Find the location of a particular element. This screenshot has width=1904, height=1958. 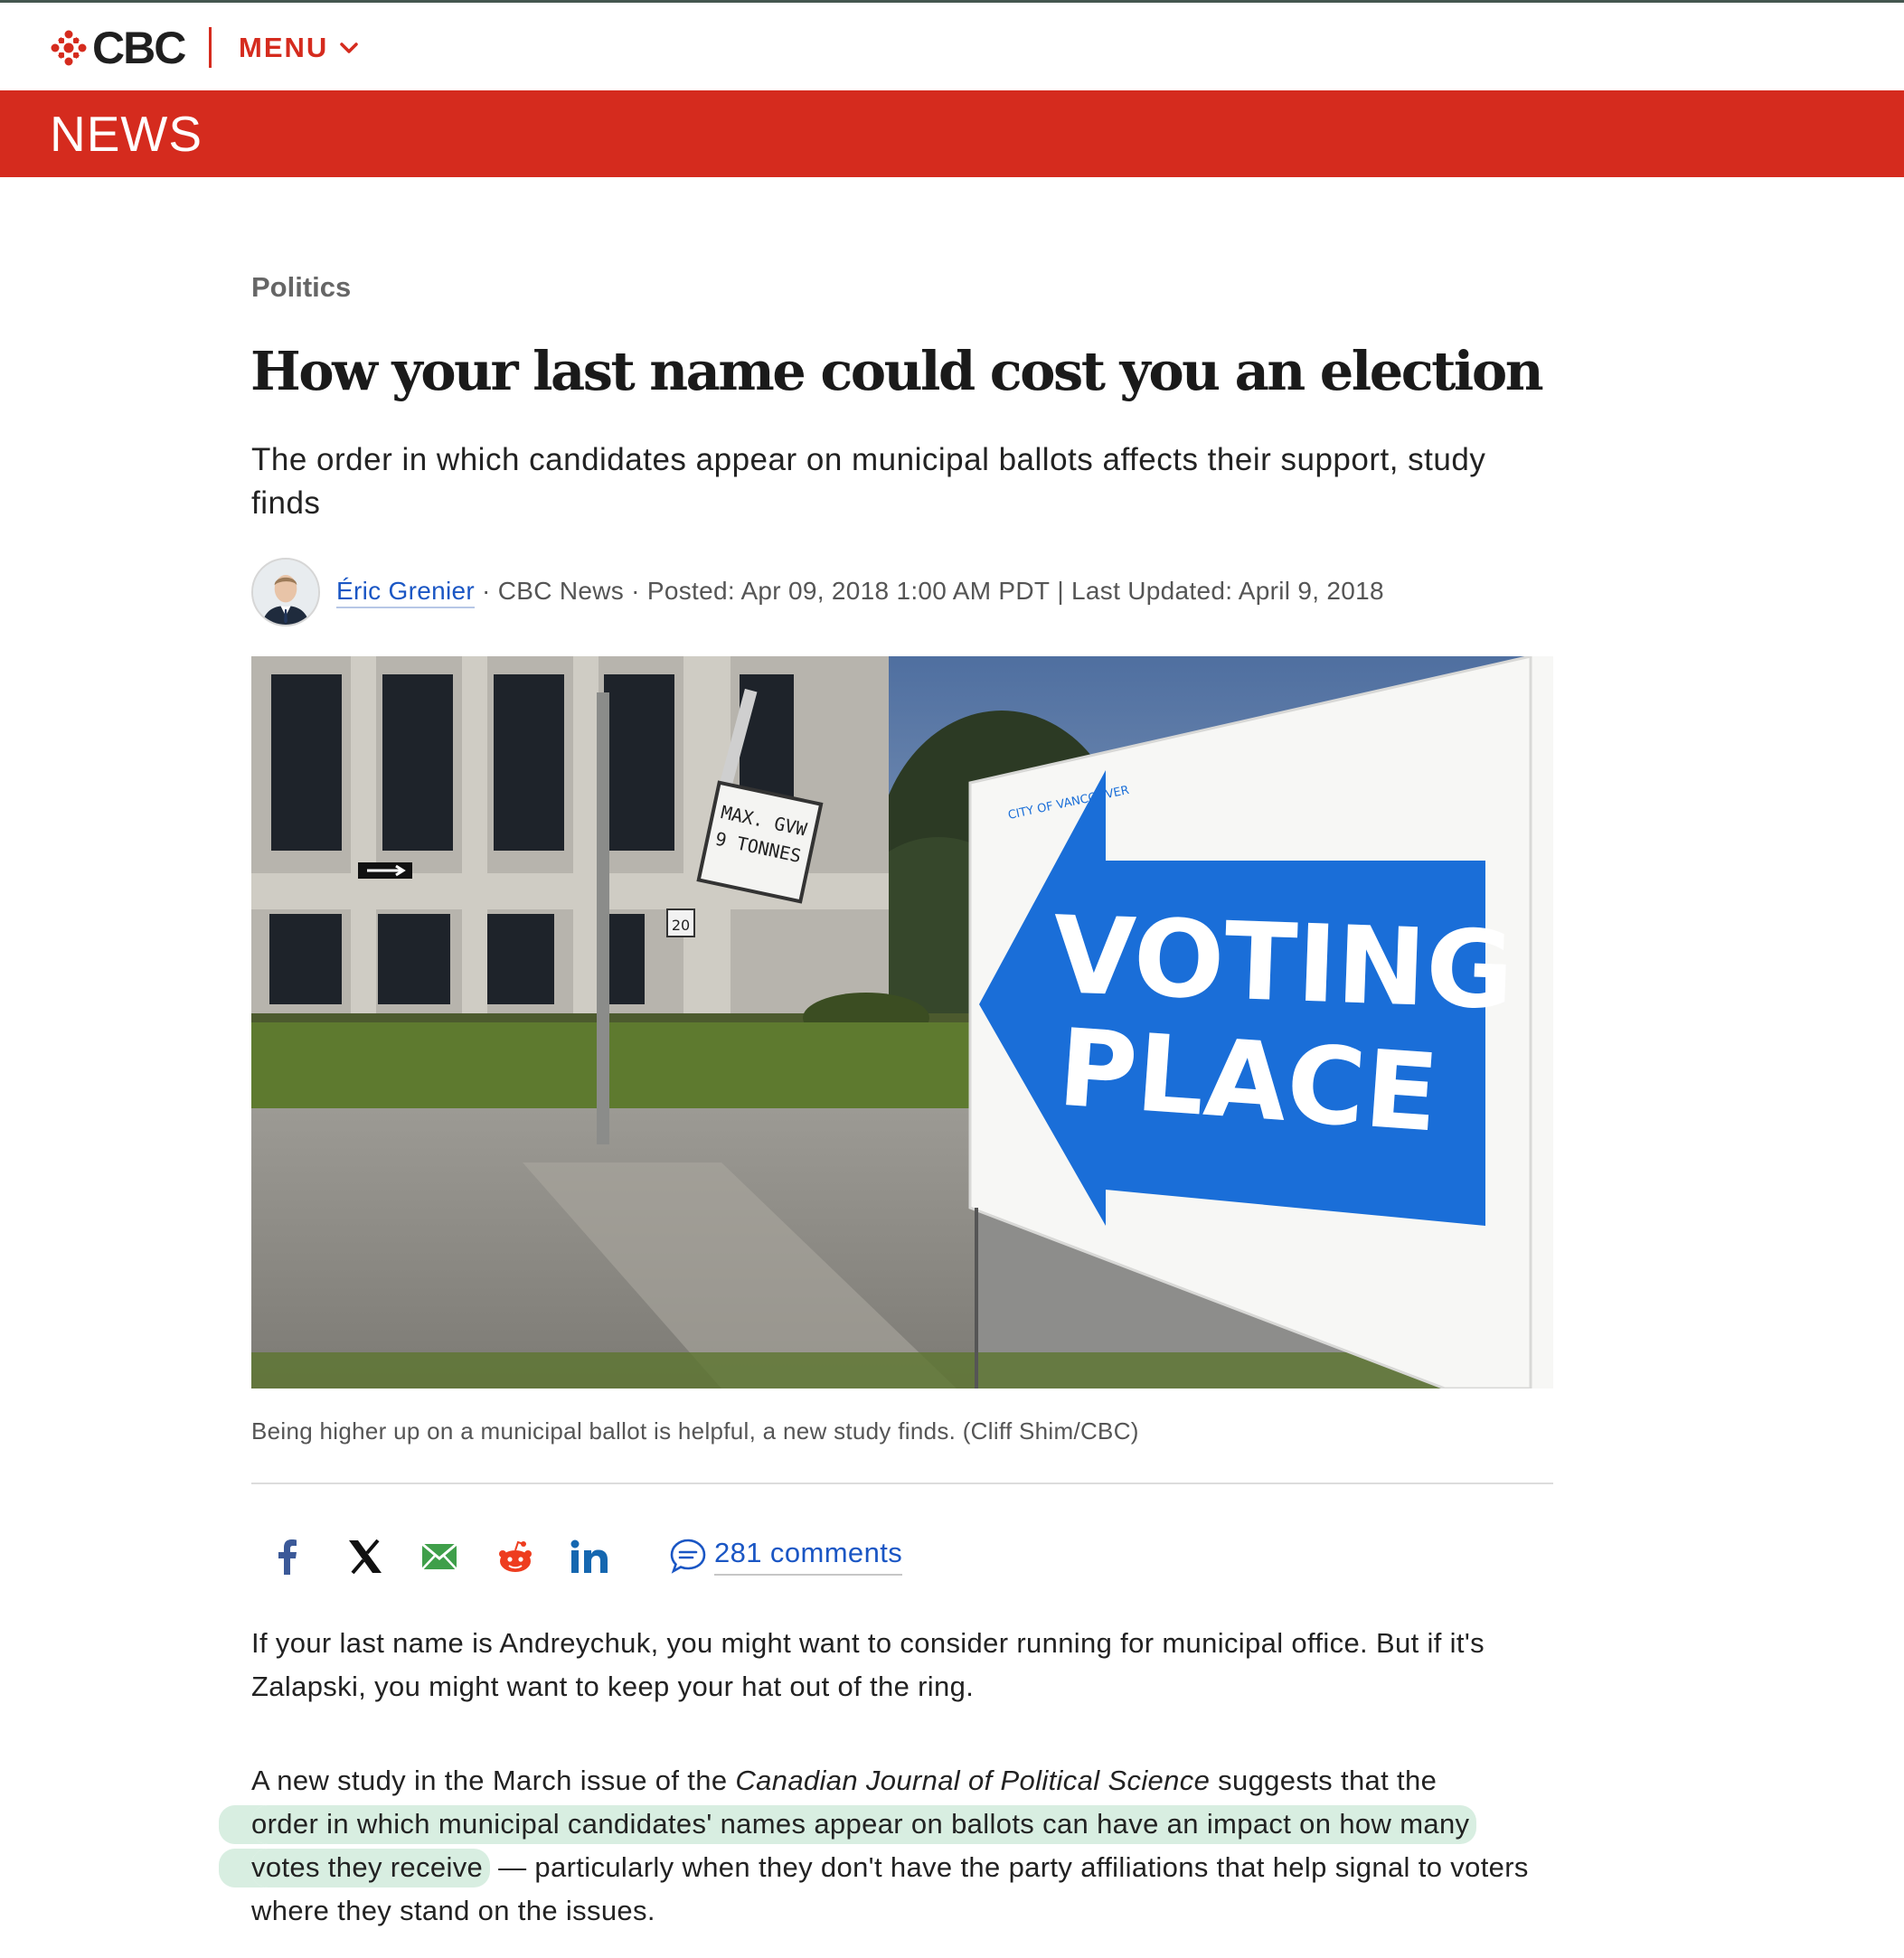

chevron-down-icon is located at coordinates (350, 48).